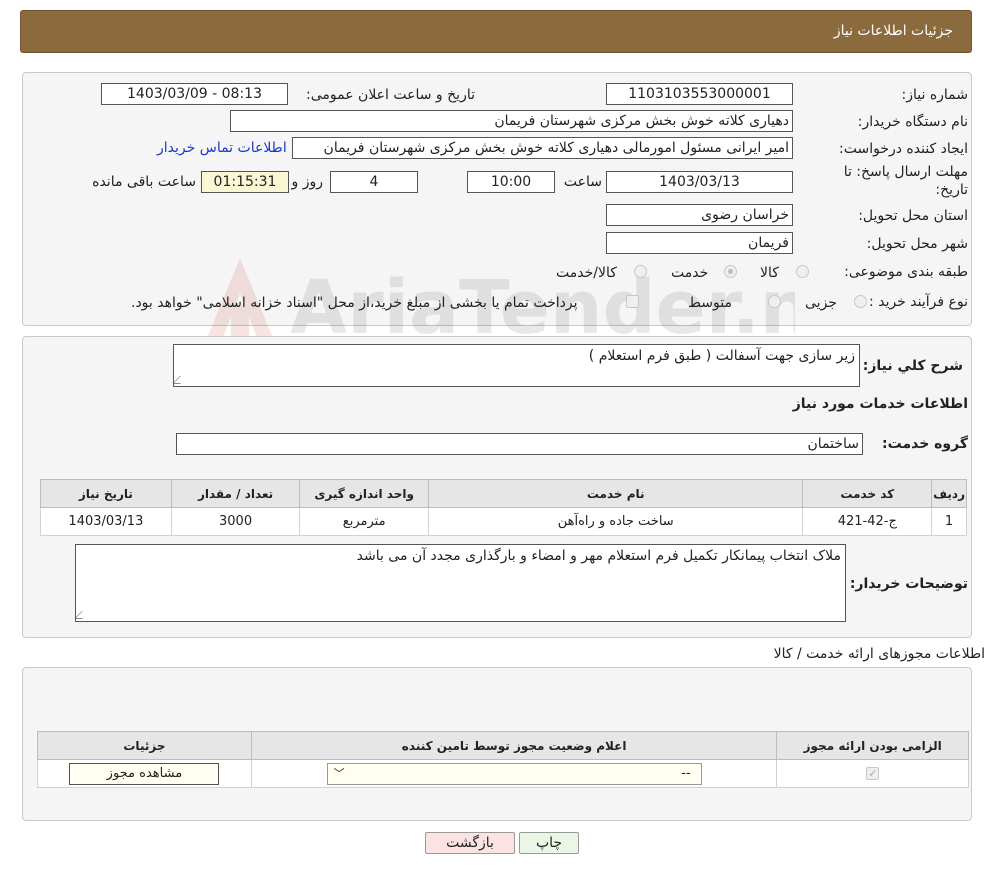 The width and height of the screenshot is (985, 875). Describe the element at coordinates (730, 271) in the screenshot. I see `category-radio-service` at that location.